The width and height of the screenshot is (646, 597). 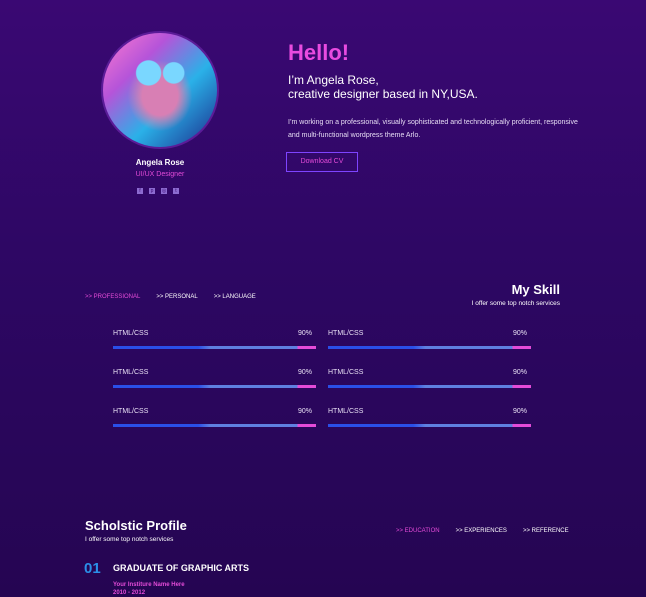 What do you see at coordinates (160, 174) in the screenshot?
I see `profile-role: UI/UX Designer` at bounding box center [160, 174].